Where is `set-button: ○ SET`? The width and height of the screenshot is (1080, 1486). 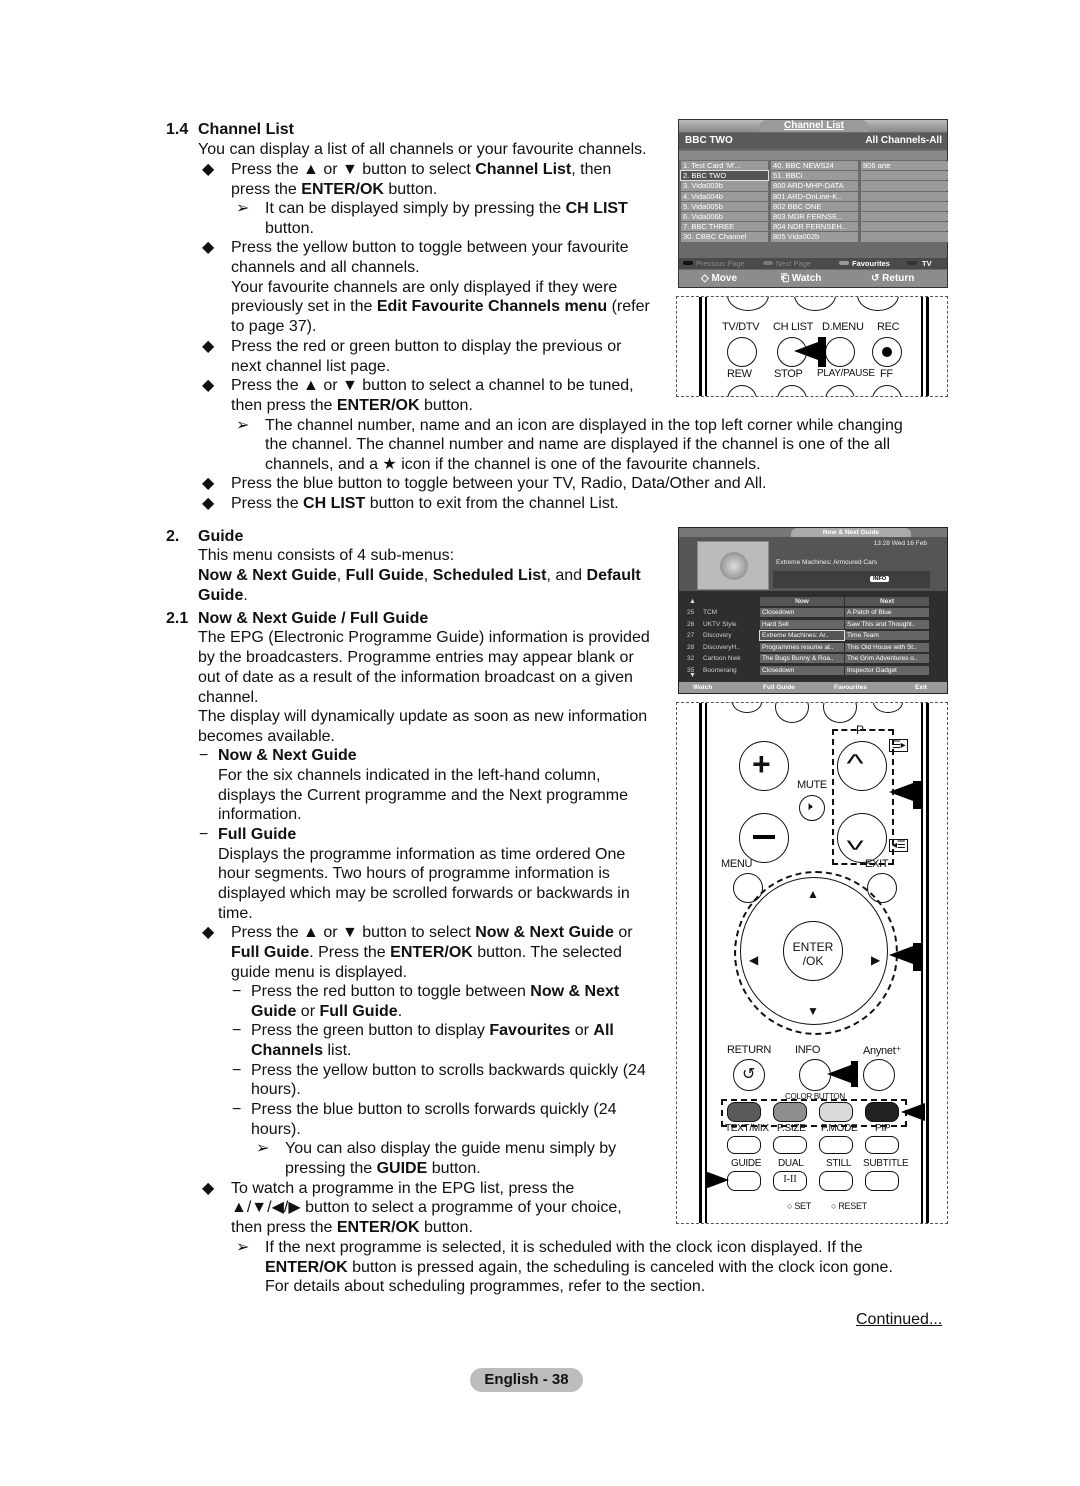 set-button: ○ SET is located at coordinates (799, 1206).